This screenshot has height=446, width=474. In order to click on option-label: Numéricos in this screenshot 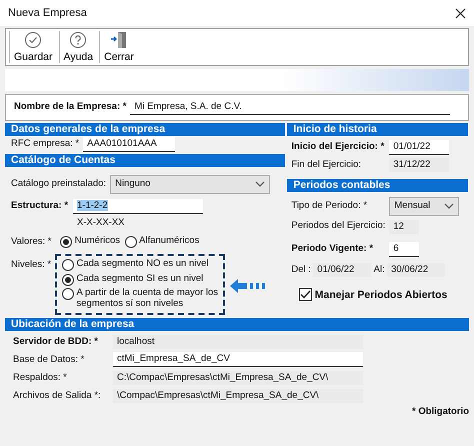, I will do `click(97, 242)`.